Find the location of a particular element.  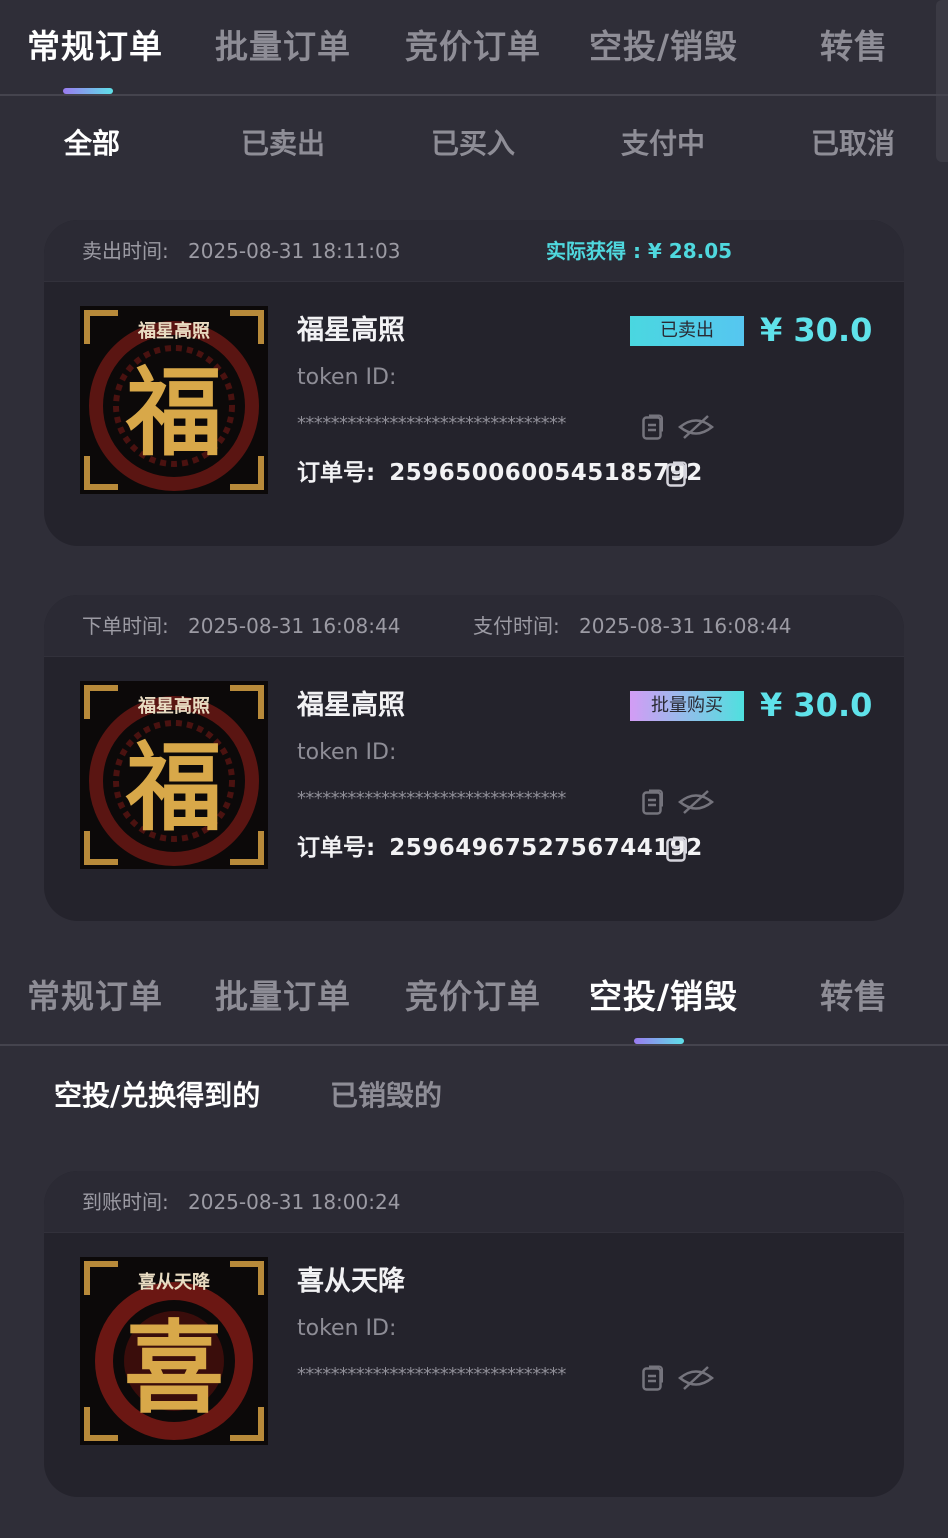

nft-thumbnail: 喜从天降 喜 is located at coordinates (174, 1351).